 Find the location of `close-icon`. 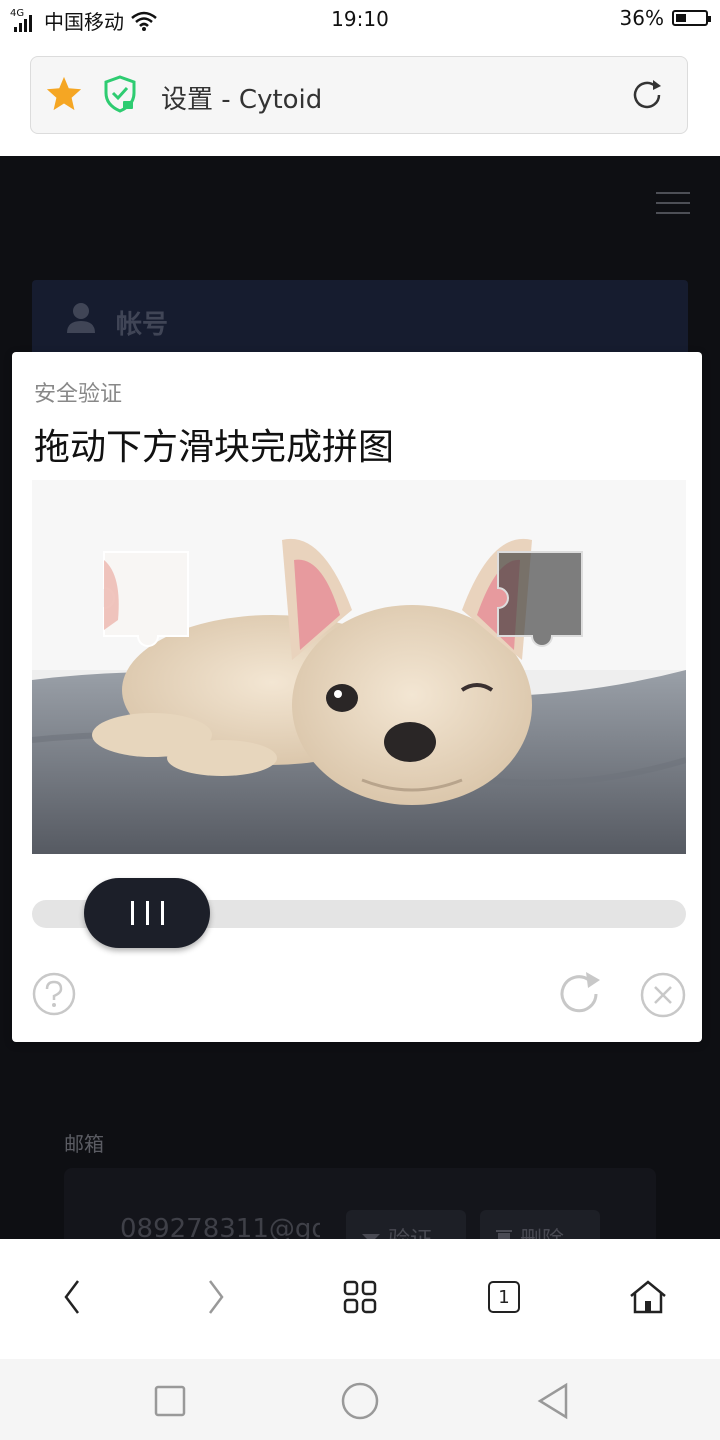

close-icon is located at coordinates (663, 995).